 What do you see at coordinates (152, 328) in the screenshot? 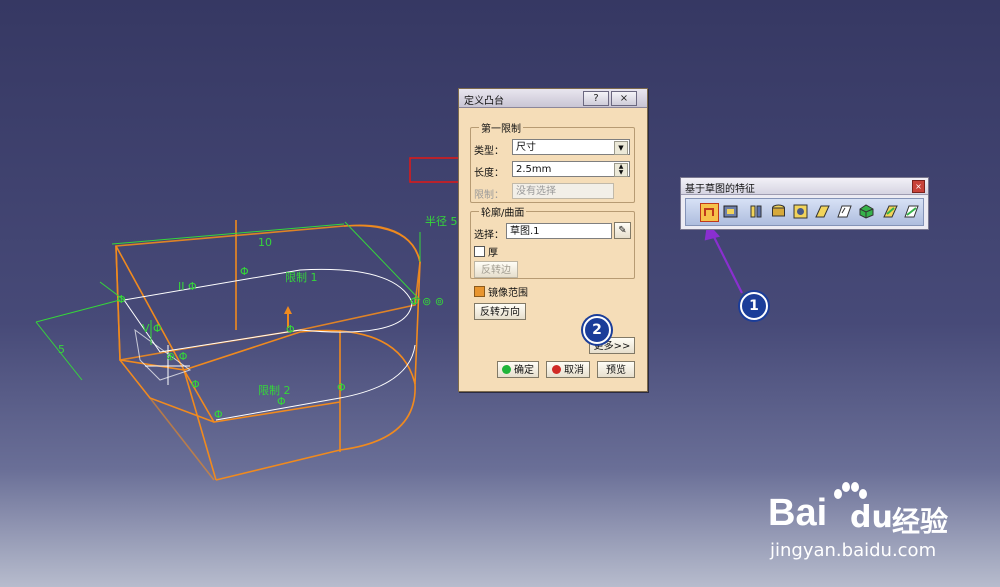
I see `constraint-symbol: V Φ` at bounding box center [152, 328].